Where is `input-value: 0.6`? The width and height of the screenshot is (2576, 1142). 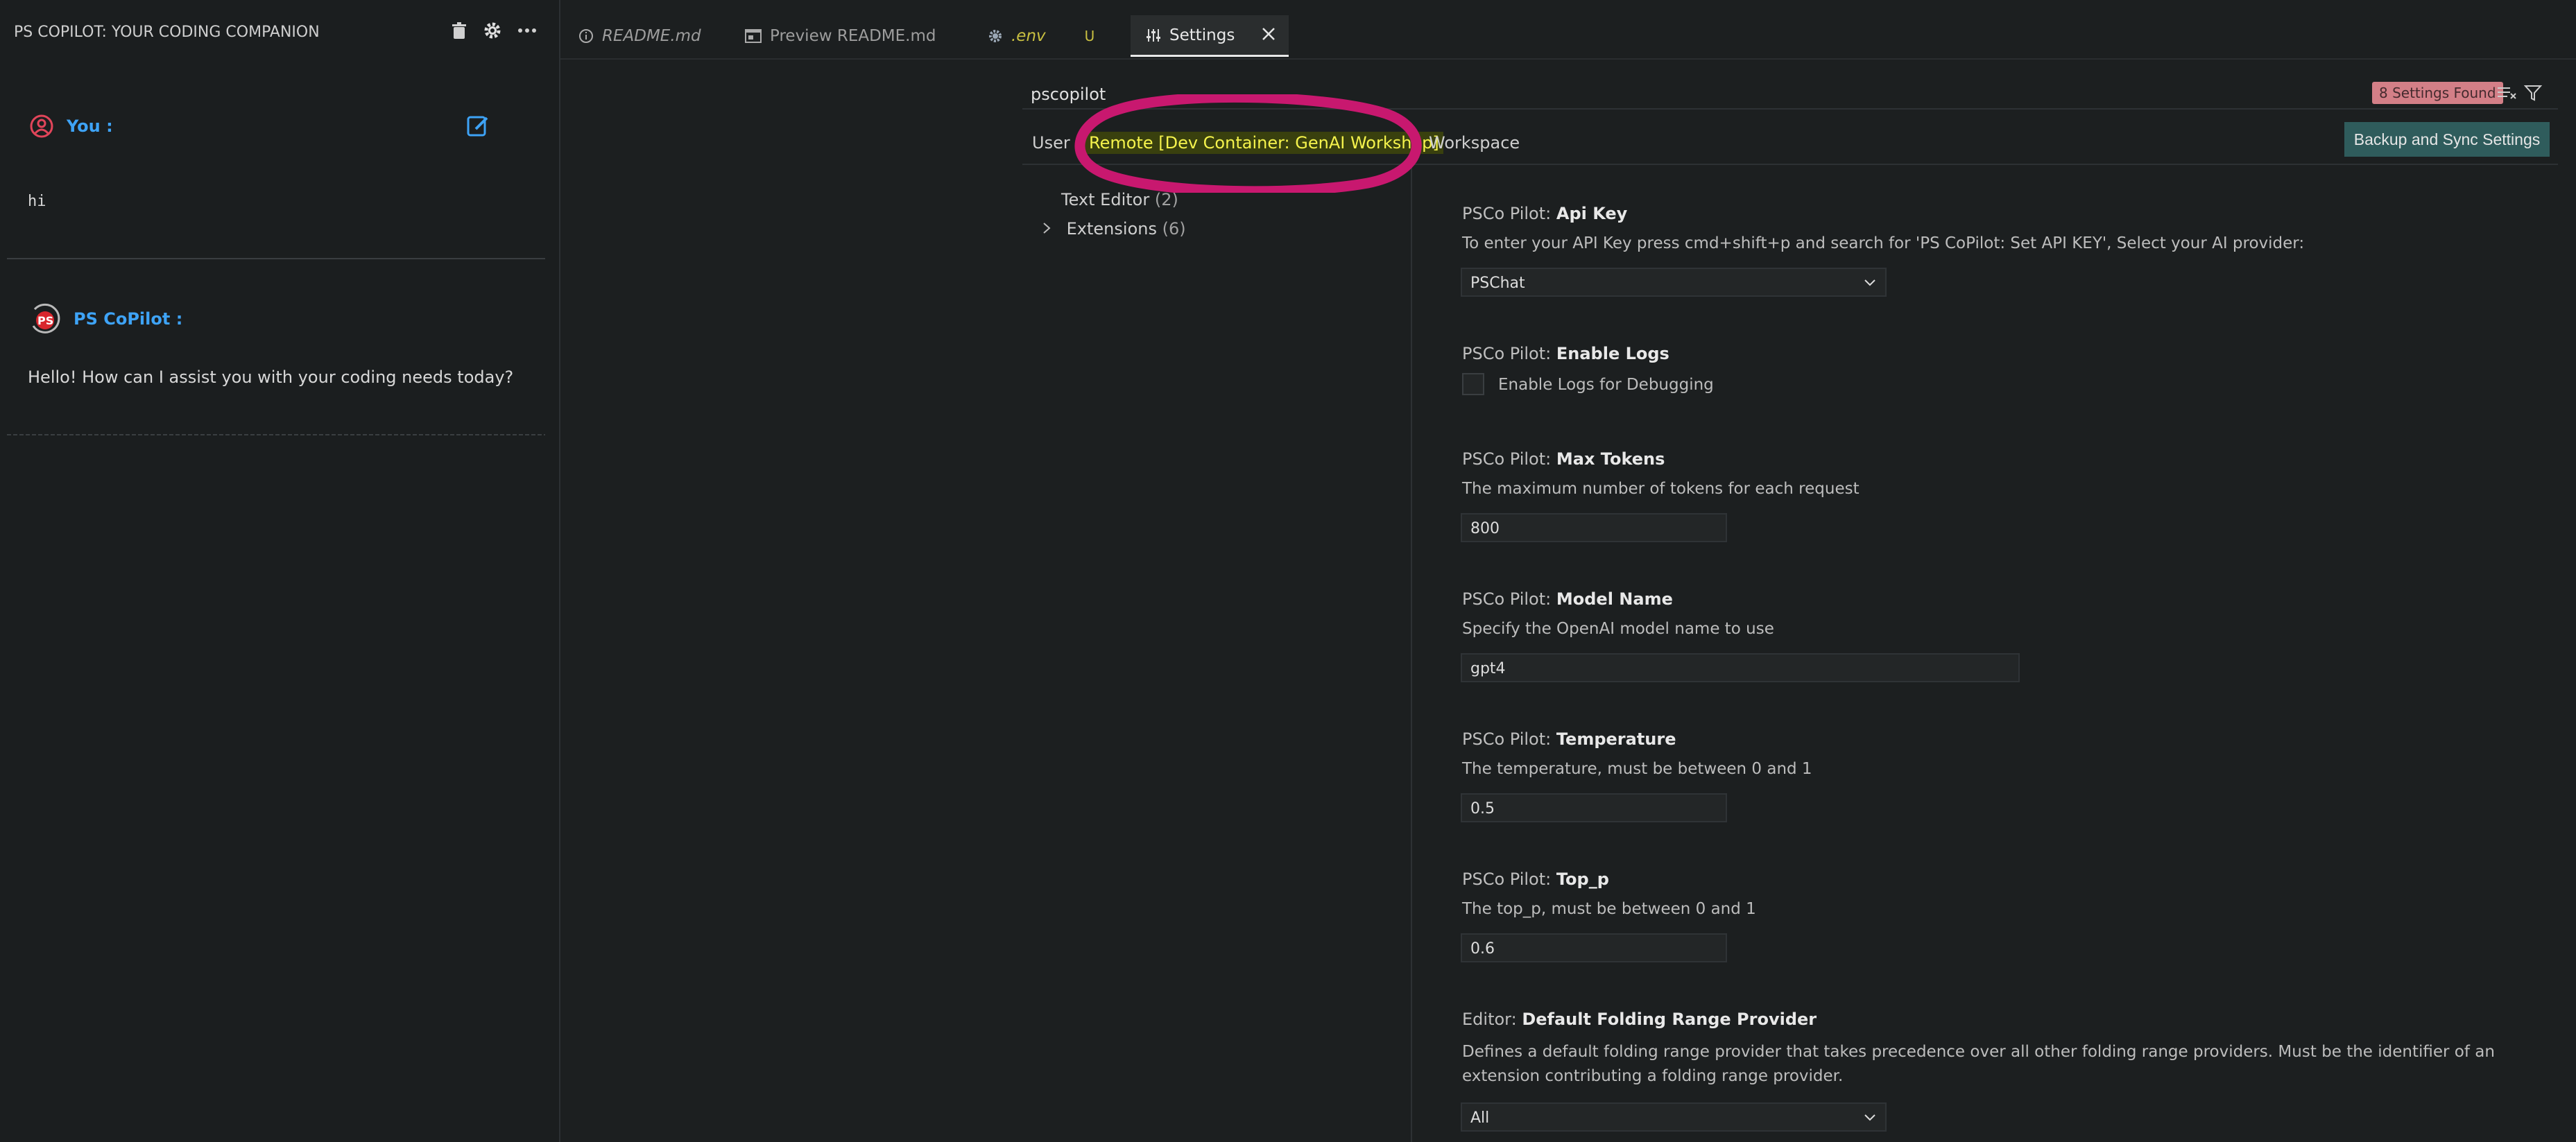 input-value: 0.6 is located at coordinates (1482, 949).